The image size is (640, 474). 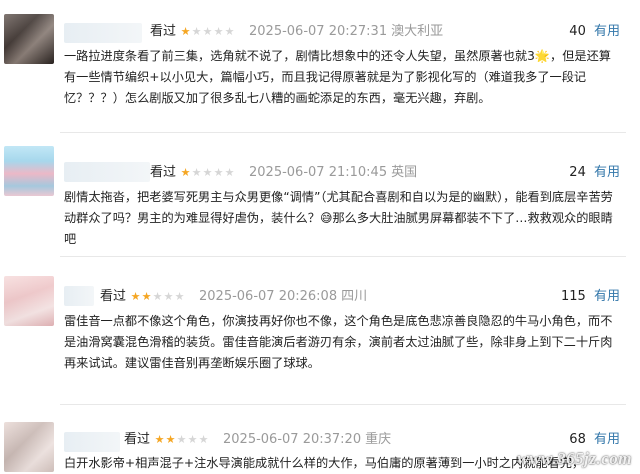 I want to click on sweat-smile-emoji-icon: 😅, so click(x=326, y=218).